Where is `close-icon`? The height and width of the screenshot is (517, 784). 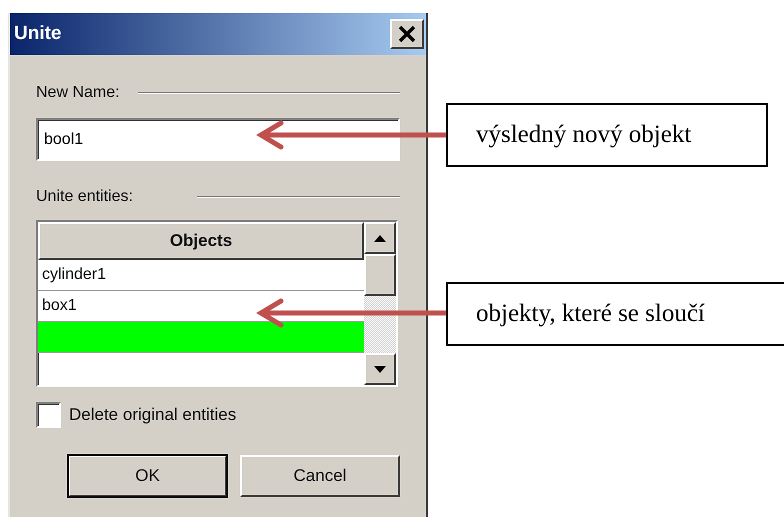
close-icon is located at coordinates (407, 34).